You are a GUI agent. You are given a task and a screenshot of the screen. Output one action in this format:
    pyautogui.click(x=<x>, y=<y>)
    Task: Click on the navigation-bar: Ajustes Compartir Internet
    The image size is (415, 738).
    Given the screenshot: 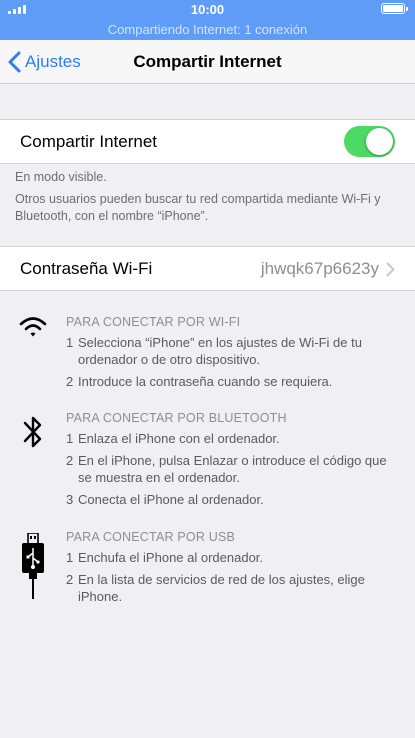 What is the action you would take?
    pyautogui.click(x=207, y=62)
    